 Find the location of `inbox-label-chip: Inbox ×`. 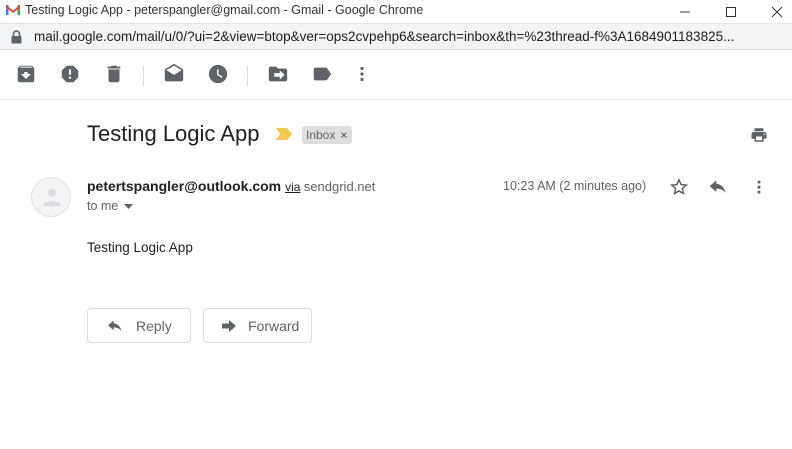

inbox-label-chip: Inbox × is located at coordinates (327, 135).